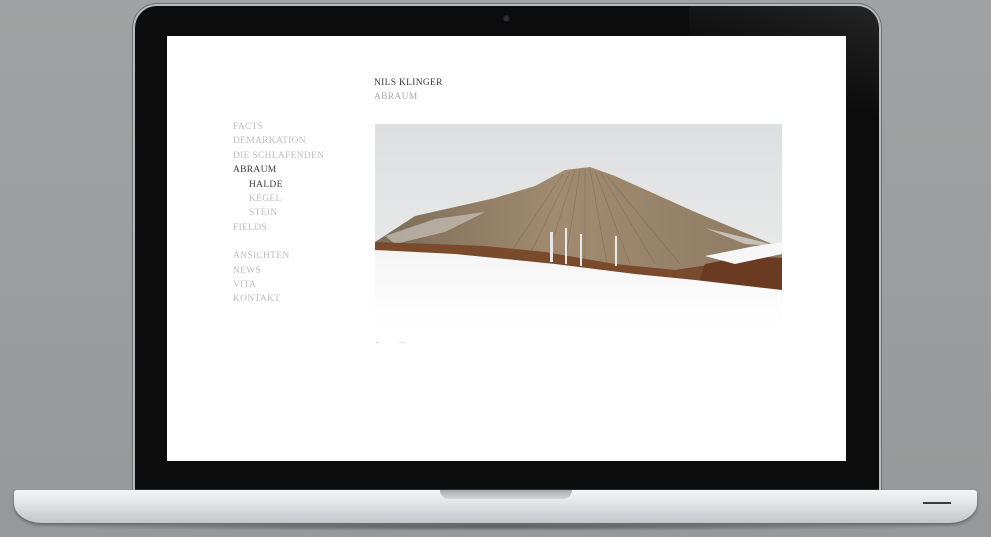 This screenshot has height=537, width=991. I want to click on photo-pager: ← →, so click(393, 341).